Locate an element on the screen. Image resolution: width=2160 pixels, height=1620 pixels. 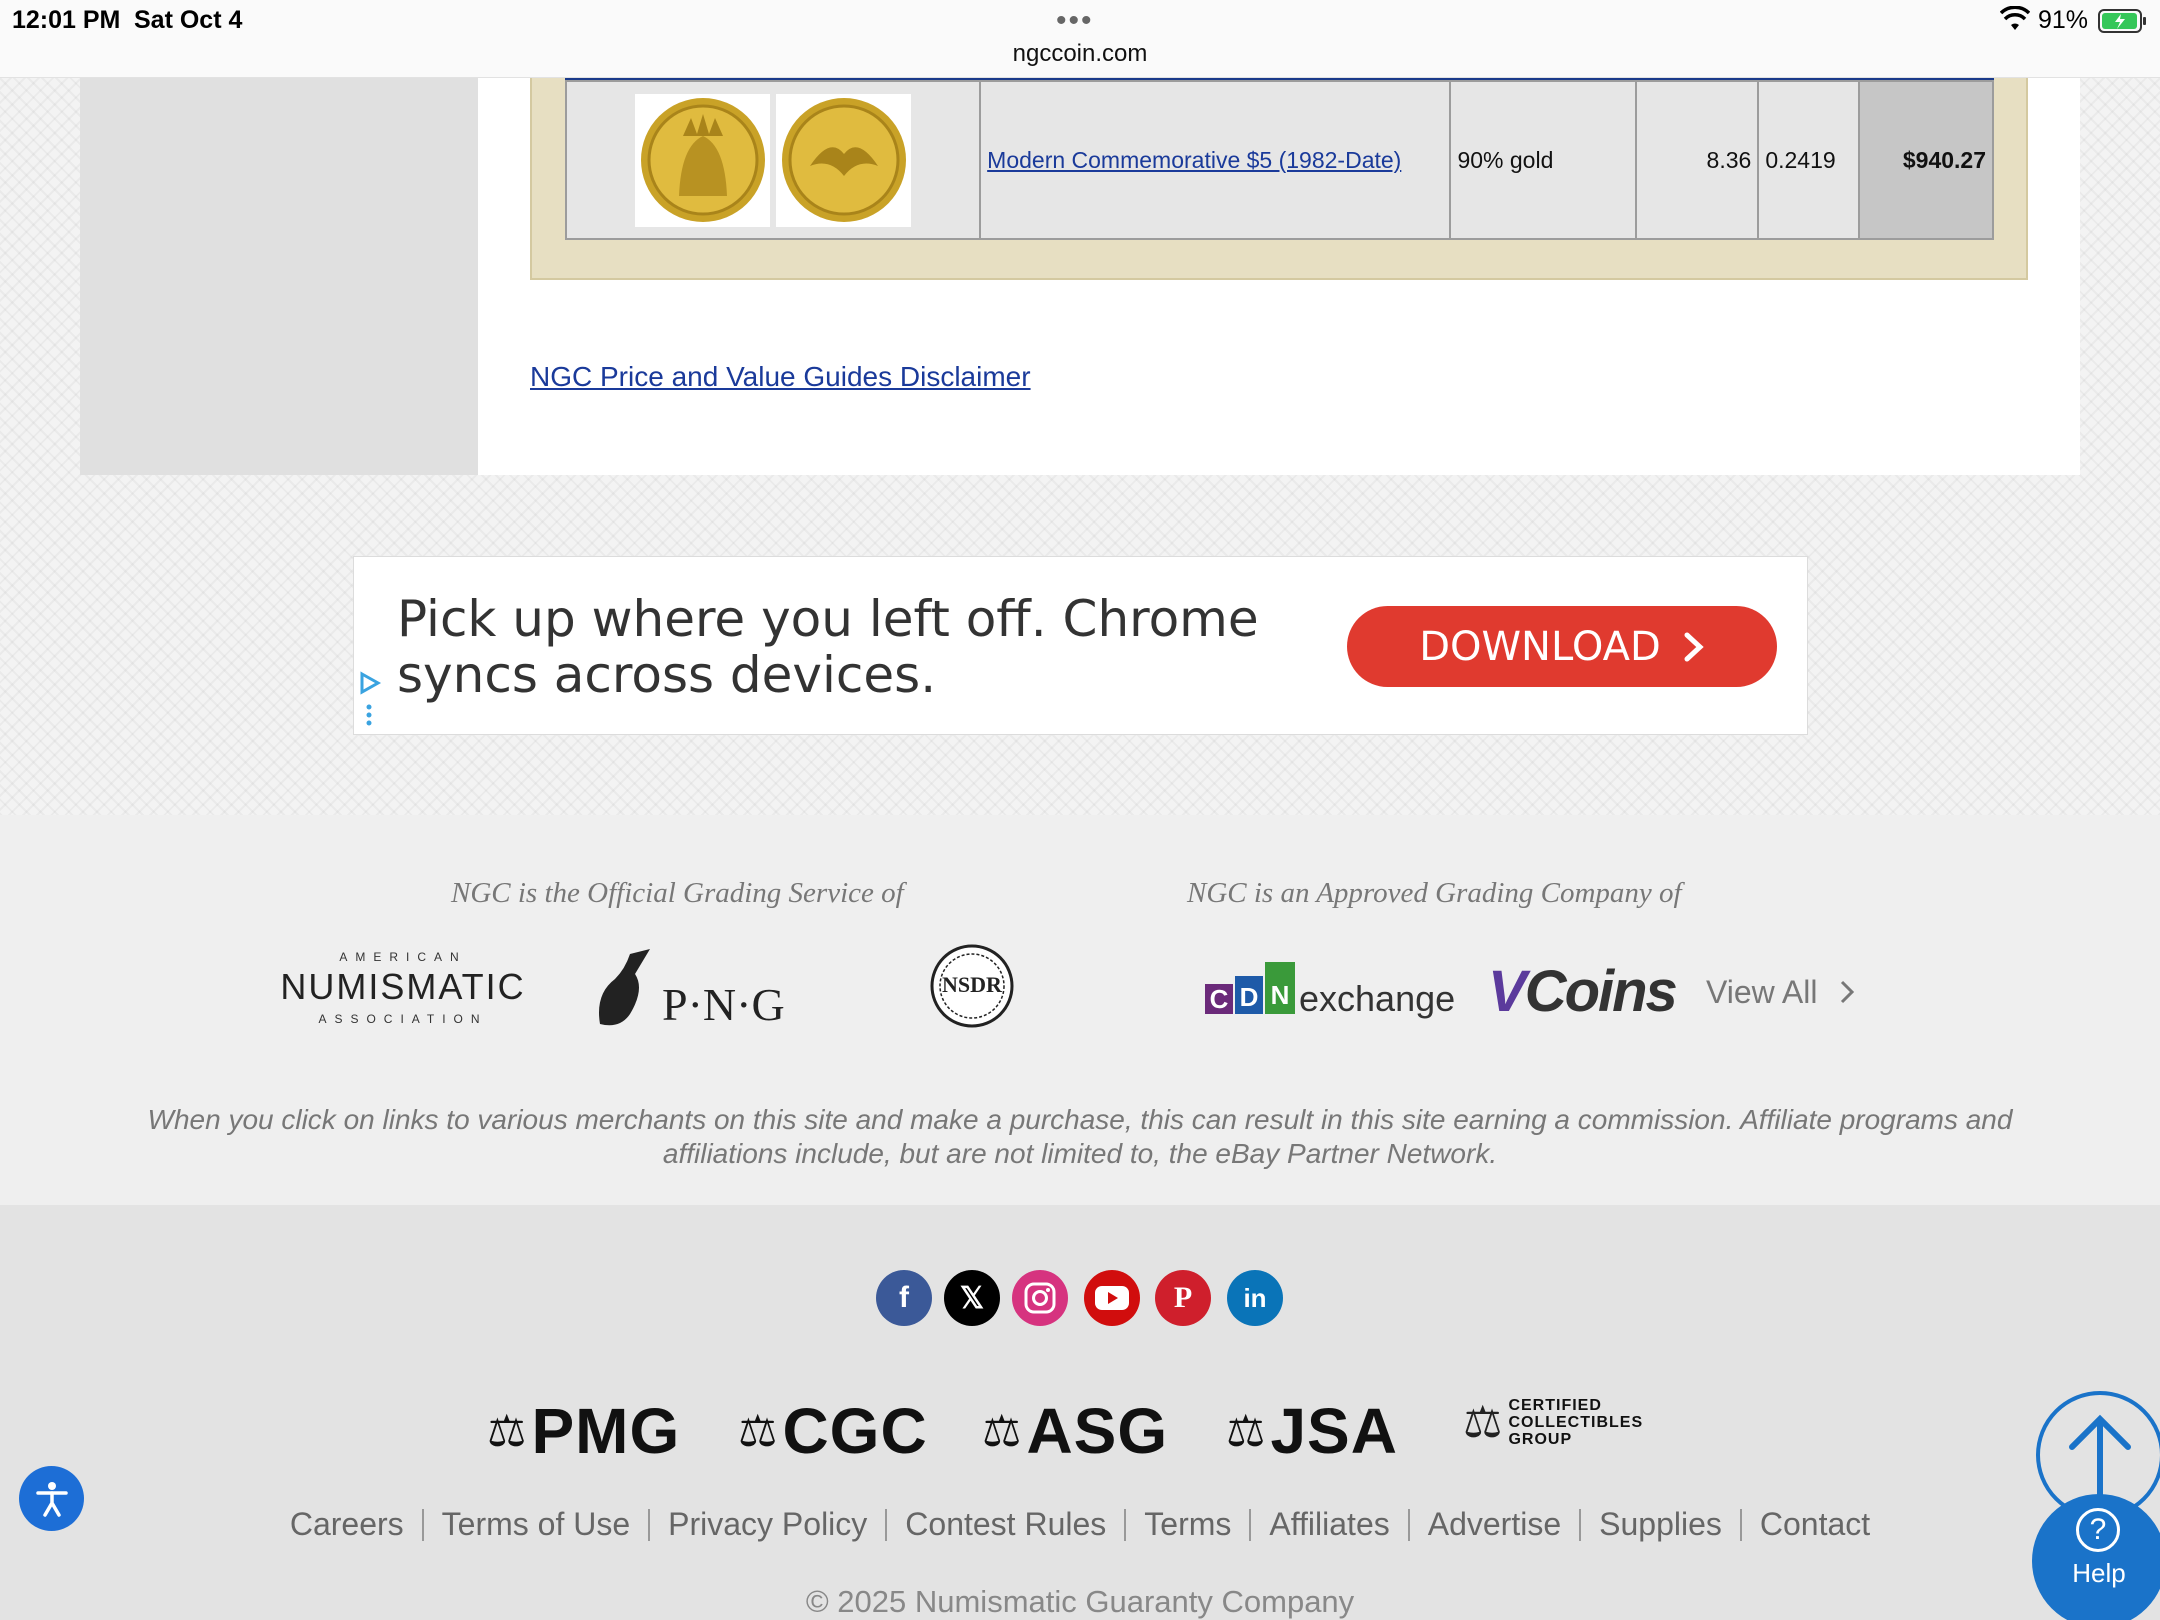
coin-composition: 90% gold is located at coordinates (1543, 160).